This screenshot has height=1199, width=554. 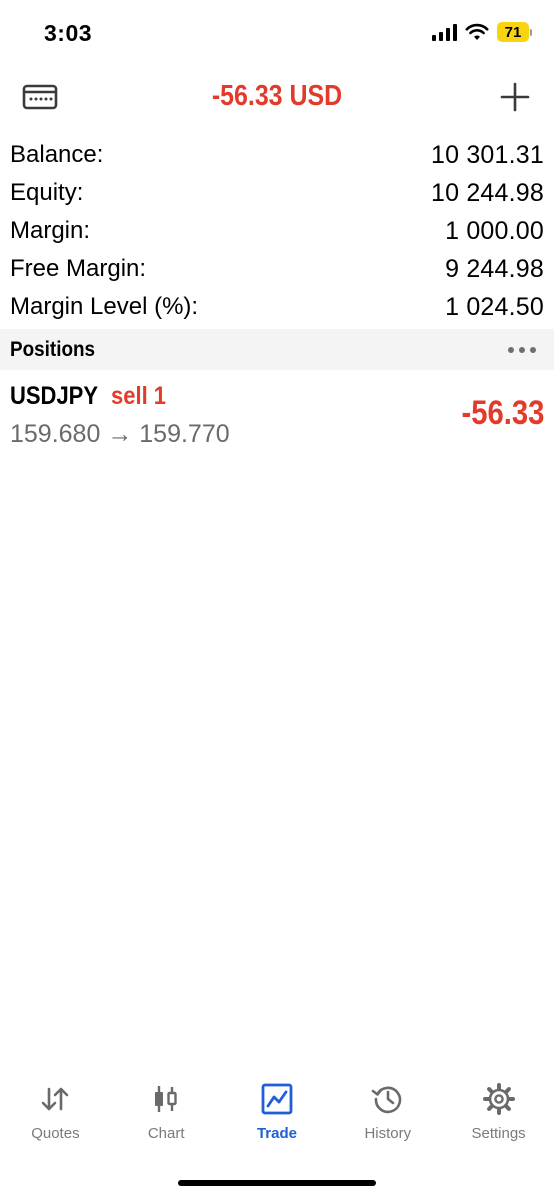 What do you see at coordinates (104, 306) in the screenshot?
I see `summary-label: Margin Level (%):` at bounding box center [104, 306].